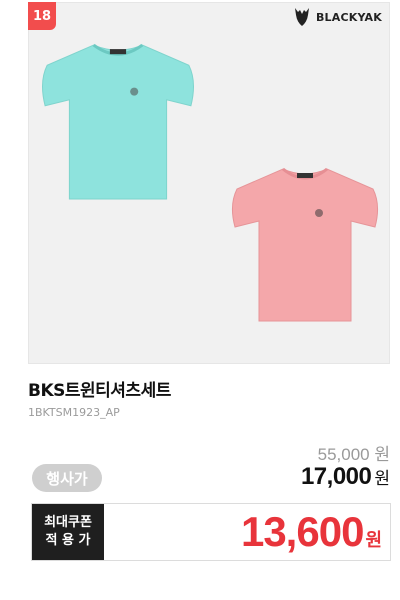 The width and height of the screenshot is (400, 600). What do you see at coordinates (67, 478) in the screenshot?
I see `event-price-badge: 행사가` at bounding box center [67, 478].